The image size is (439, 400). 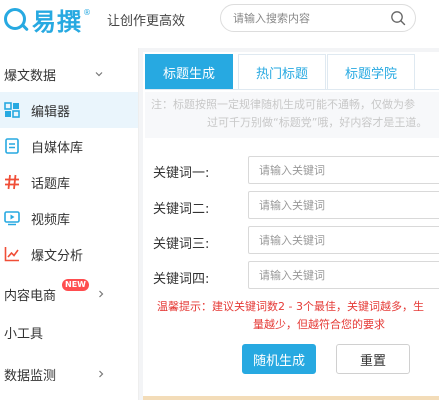 I want to click on registered-mark: ®, so click(x=87, y=12).